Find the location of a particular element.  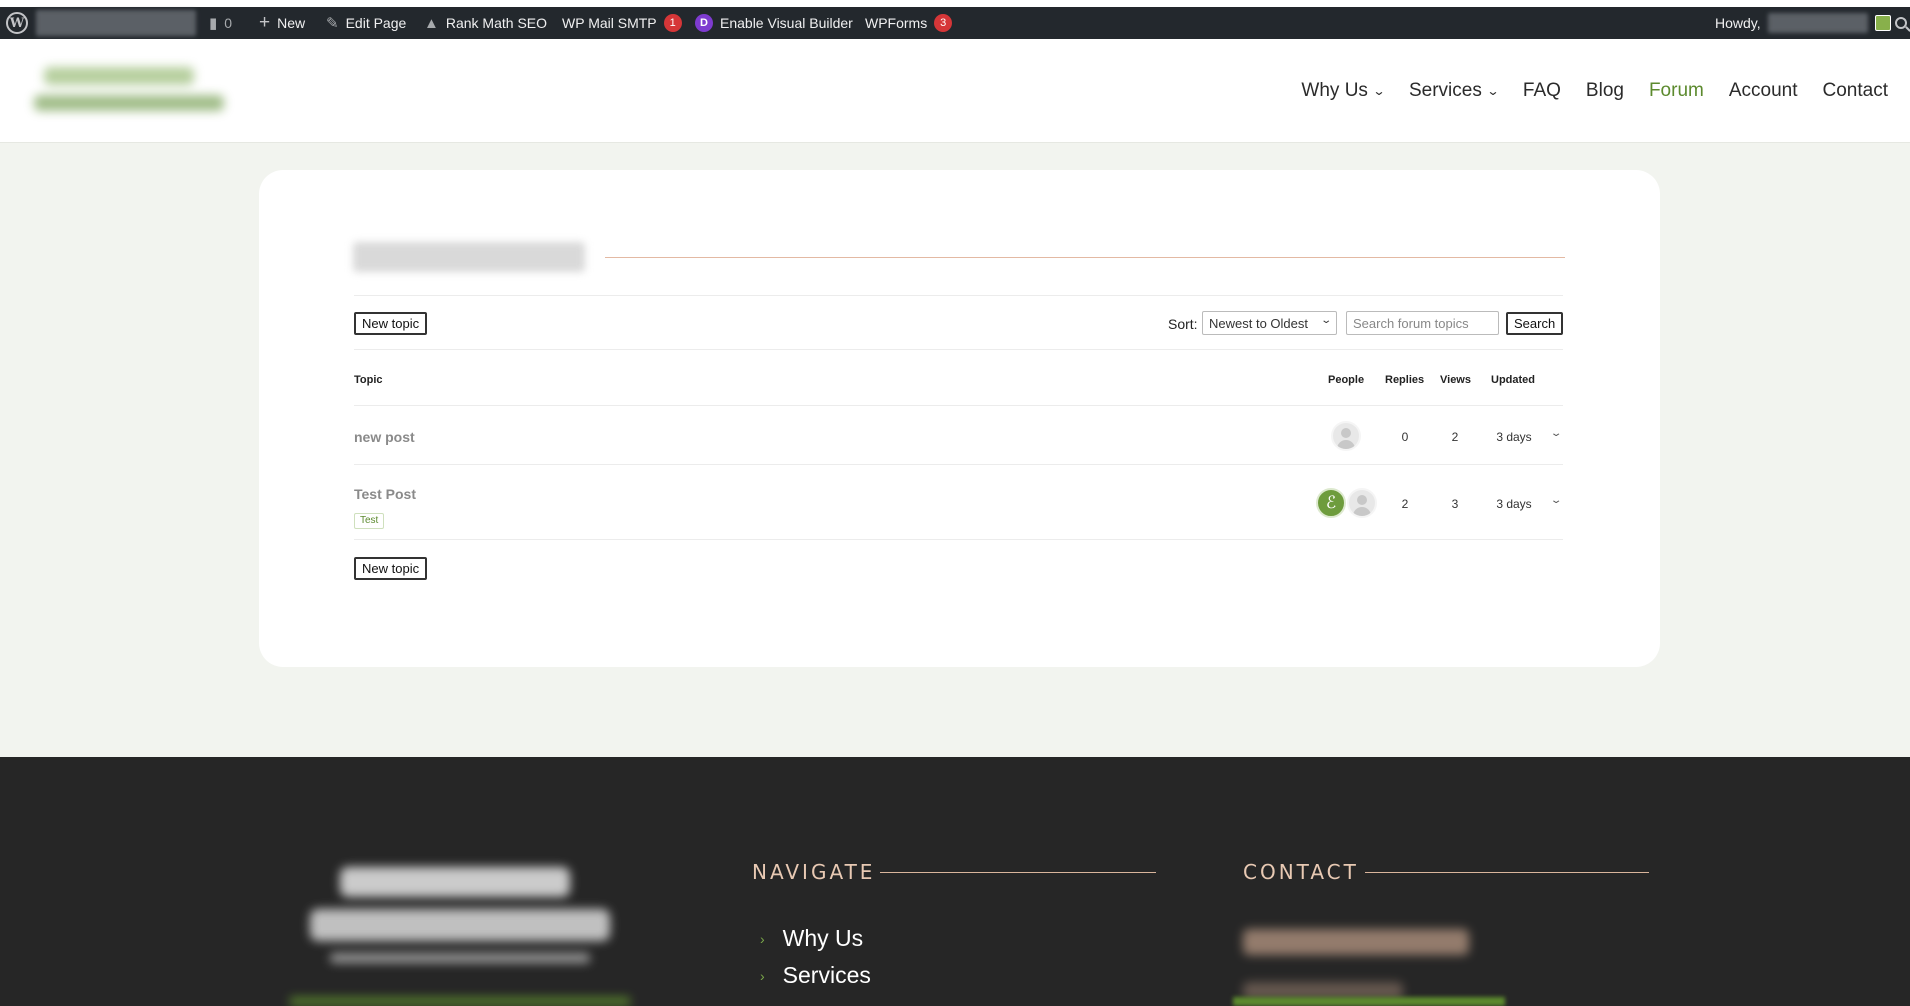

sort-select: Newest to Oldest ⌄ is located at coordinates (1269, 323).